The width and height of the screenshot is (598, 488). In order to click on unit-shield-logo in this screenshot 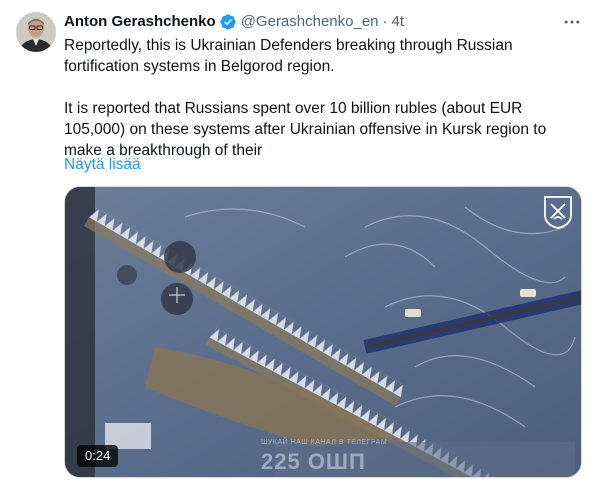, I will do `click(558, 214)`.